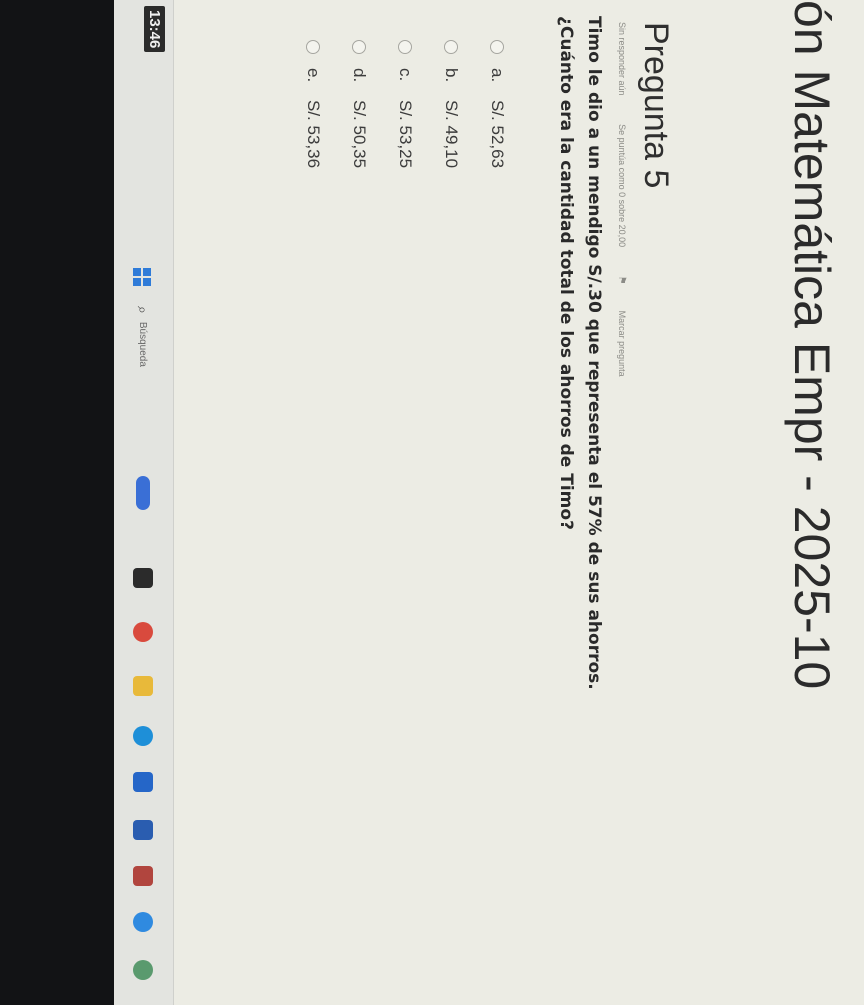  I want to click on weather-icon, so click(143, 970).